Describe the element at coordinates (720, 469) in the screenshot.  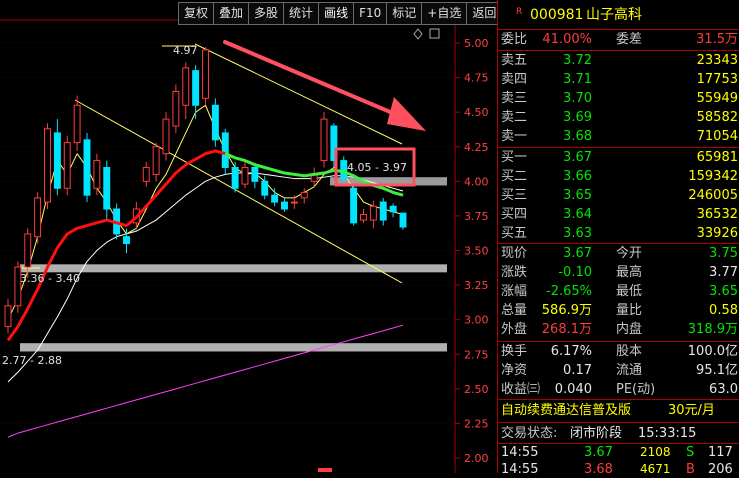
I see `tick-count: 206` at that location.